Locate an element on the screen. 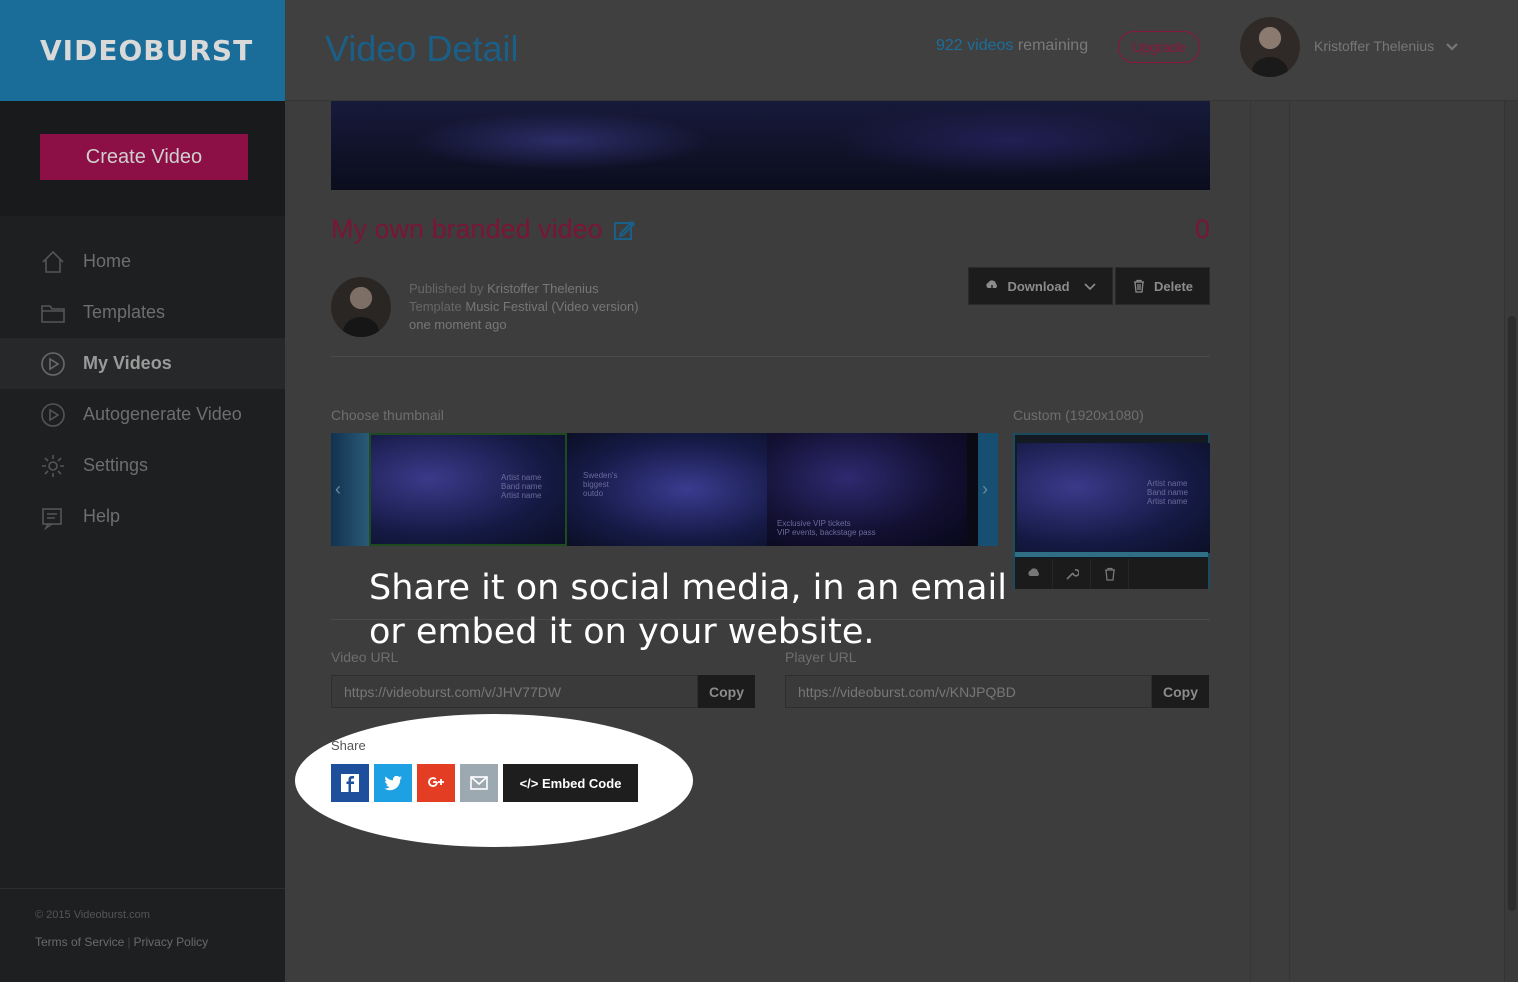 The image size is (1518, 982). share-email-button is located at coordinates (479, 783).